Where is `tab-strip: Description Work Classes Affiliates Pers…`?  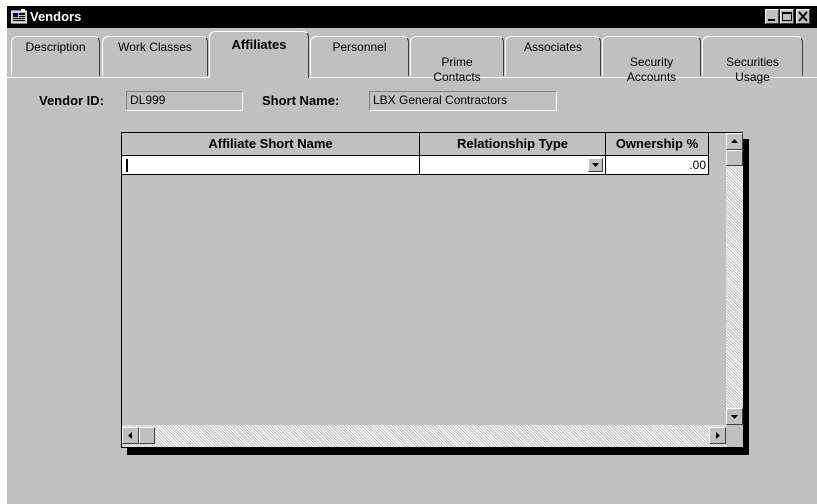 tab-strip: Description Work Classes Affiliates Pers… is located at coordinates (412, 57).